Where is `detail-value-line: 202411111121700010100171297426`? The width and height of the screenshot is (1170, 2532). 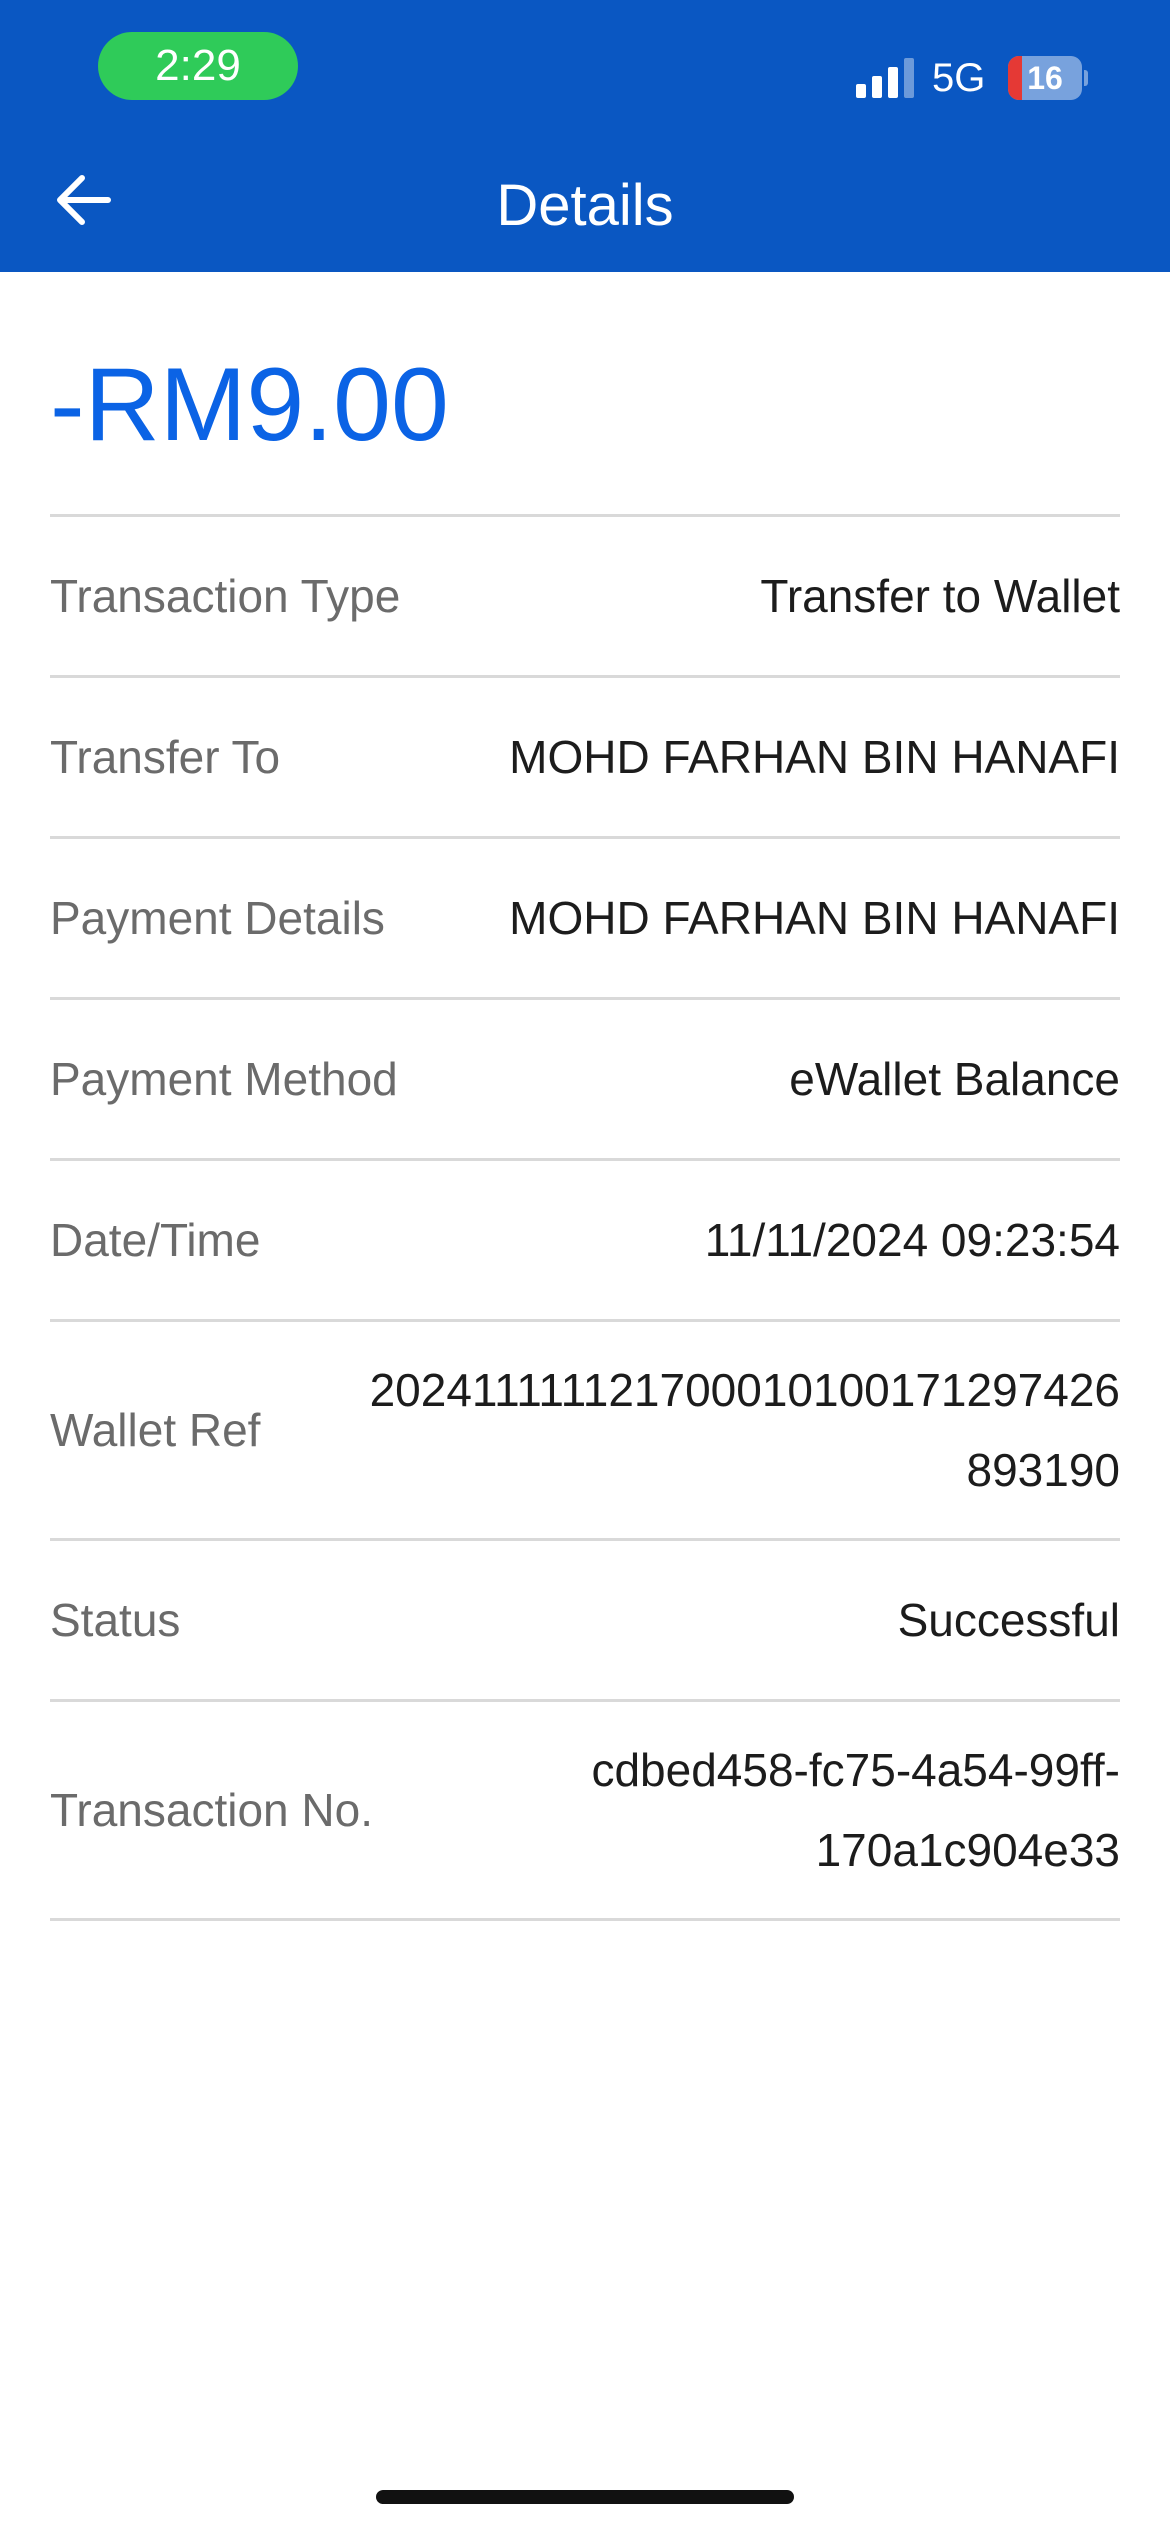
detail-value-line: 202411111121700010100171297426 is located at coordinates (744, 1390).